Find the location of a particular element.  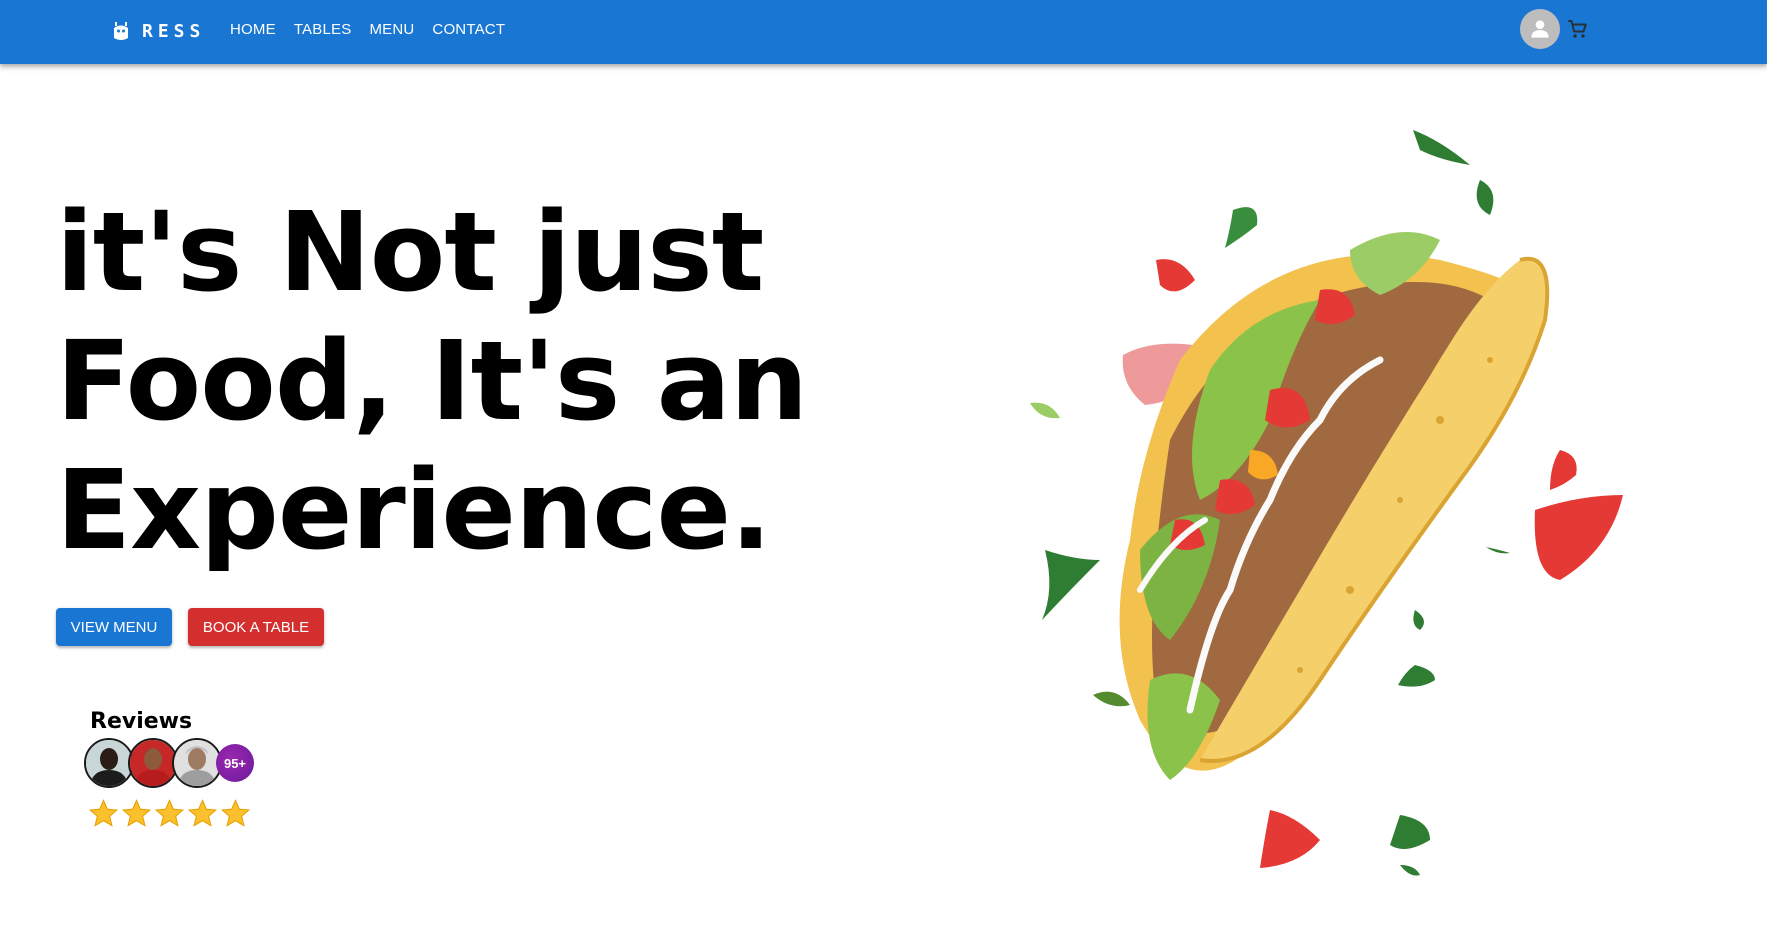

brand: RESS is located at coordinates (158, 31).